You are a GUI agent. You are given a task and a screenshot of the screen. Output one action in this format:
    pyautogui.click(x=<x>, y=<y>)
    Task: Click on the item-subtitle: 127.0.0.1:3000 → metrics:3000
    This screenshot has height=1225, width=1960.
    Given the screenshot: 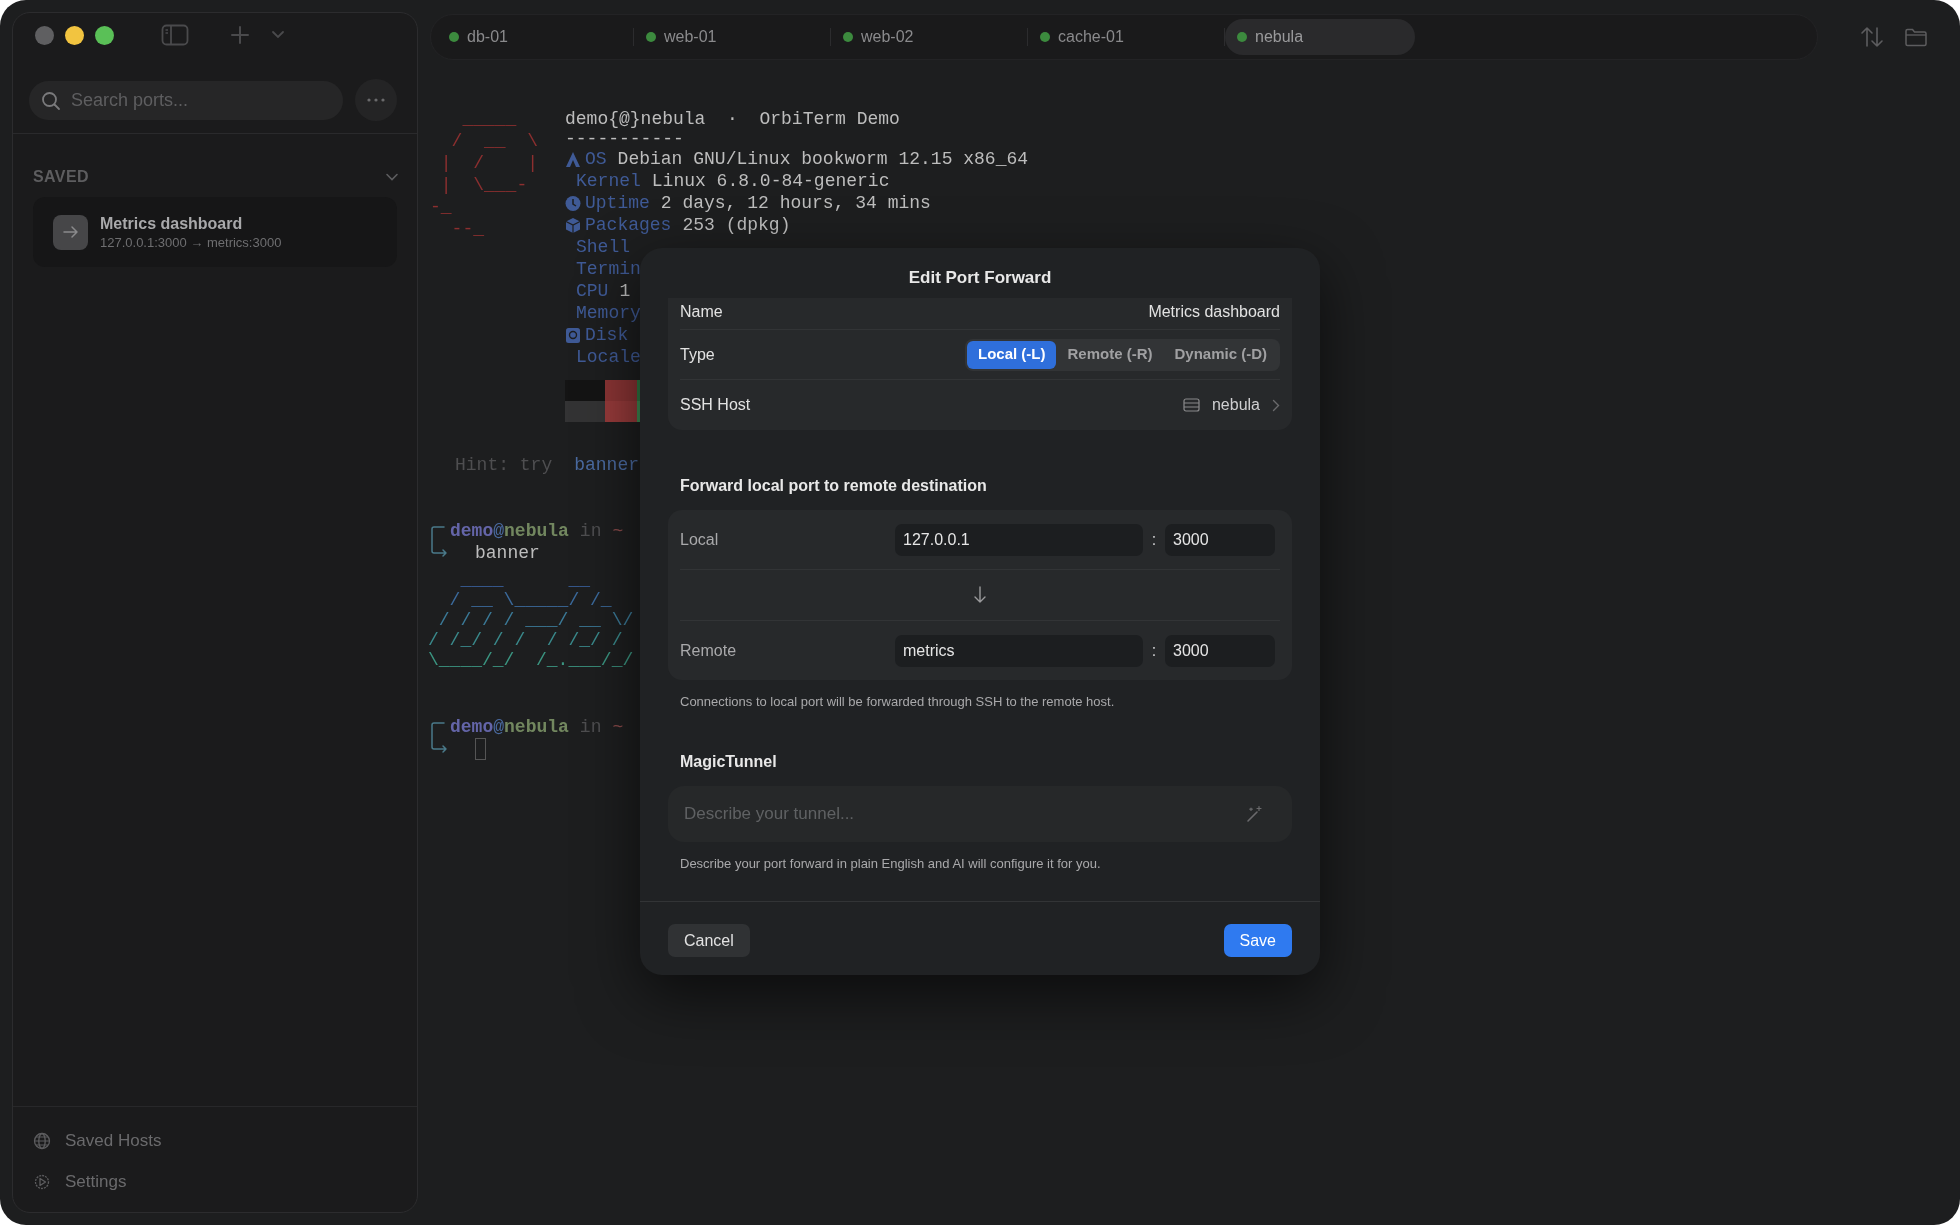 What is the action you would take?
    pyautogui.click(x=191, y=242)
    